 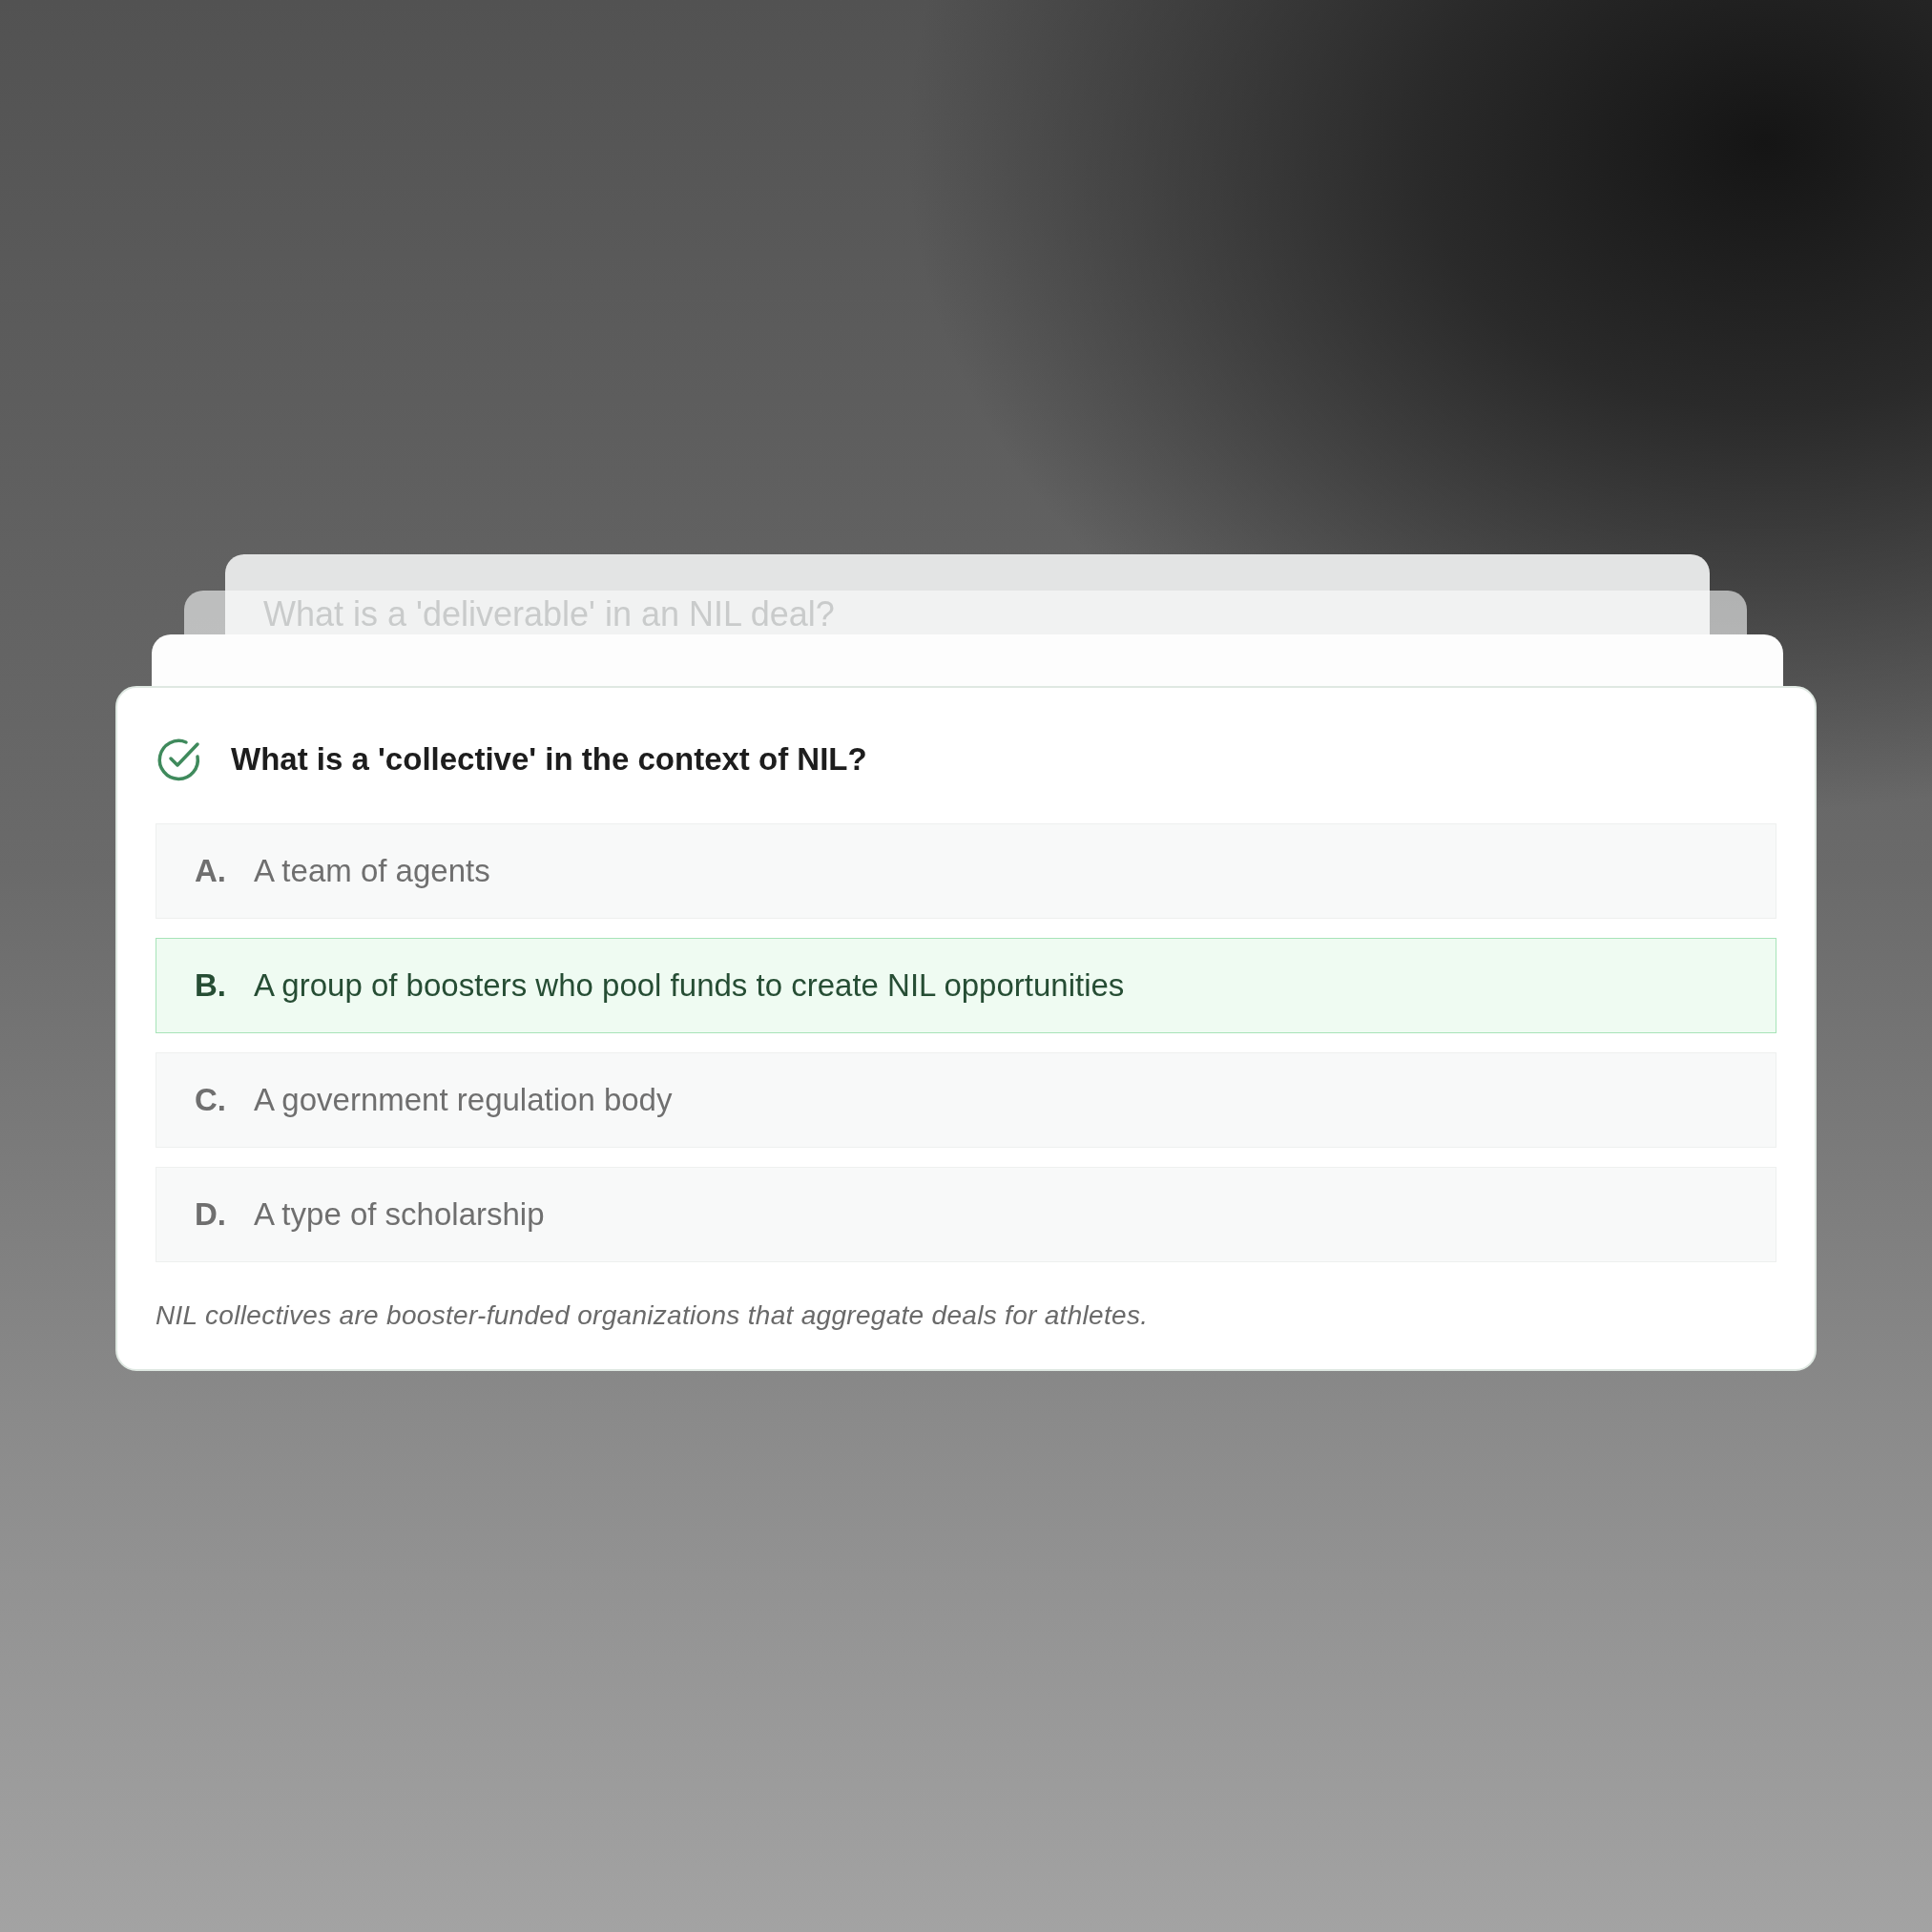 I want to click on explanation-text: NIL collectives are booster-funded organizations that aggregate deals for athletes., so click(x=653, y=1315).